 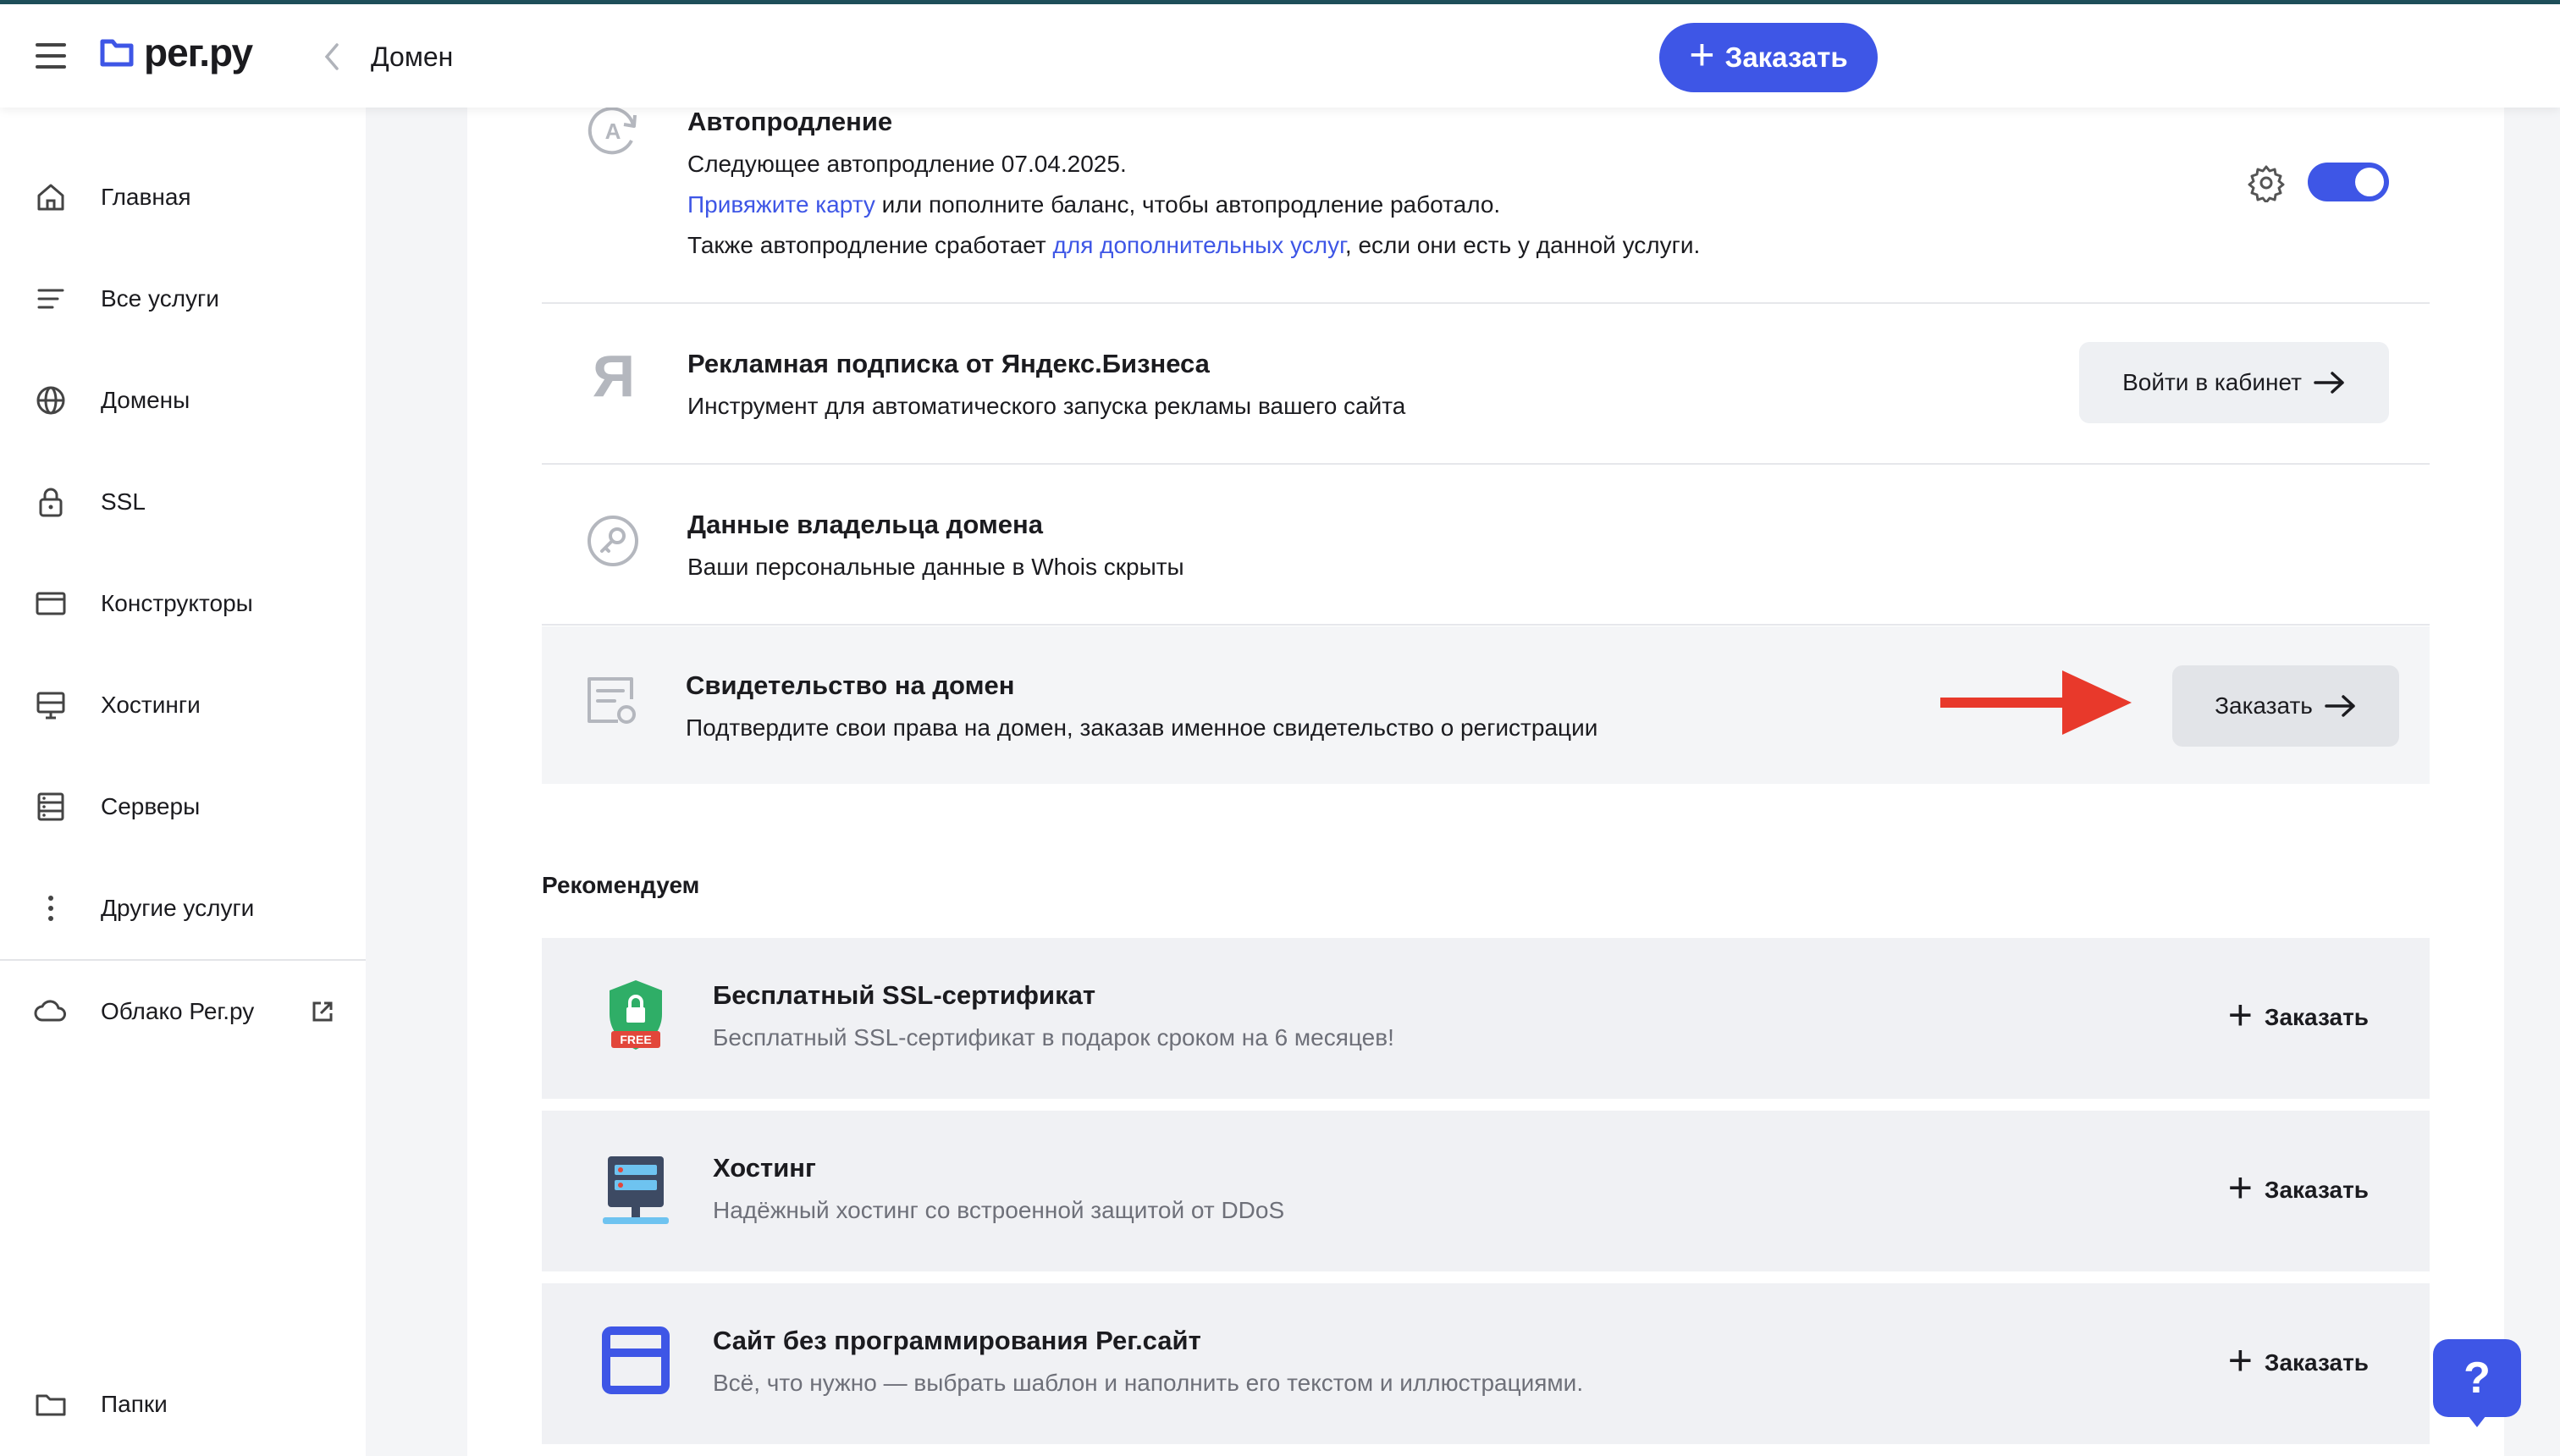 I want to click on enter-cabinet-button: Войти в кабинет, so click(x=2234, y=382).